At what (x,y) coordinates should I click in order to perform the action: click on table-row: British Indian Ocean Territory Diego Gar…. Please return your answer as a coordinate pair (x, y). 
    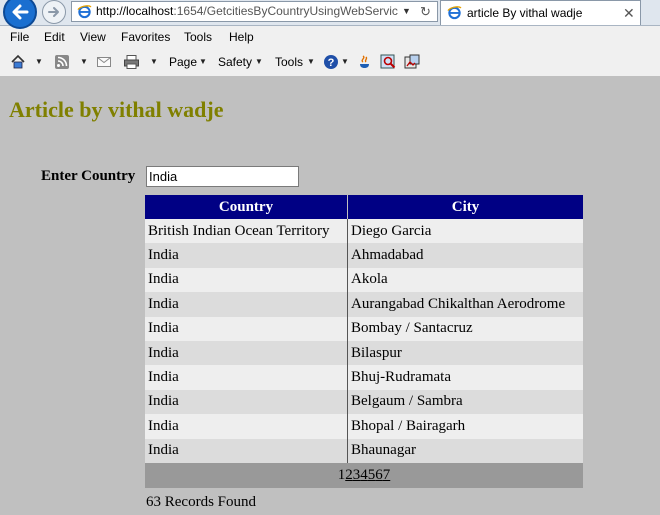
    Looking at the image, I should click on (364, 231).